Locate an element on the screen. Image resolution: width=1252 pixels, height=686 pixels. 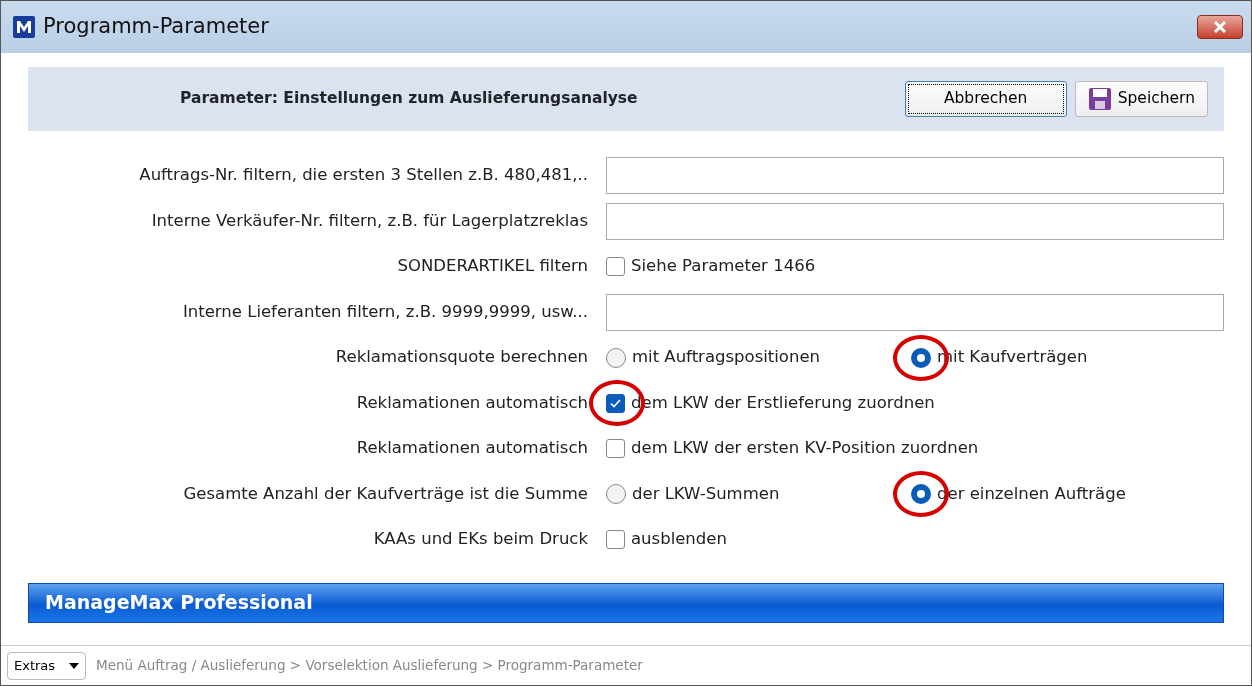
extras-dropdown: Extras is located at coordinates (47, 665).